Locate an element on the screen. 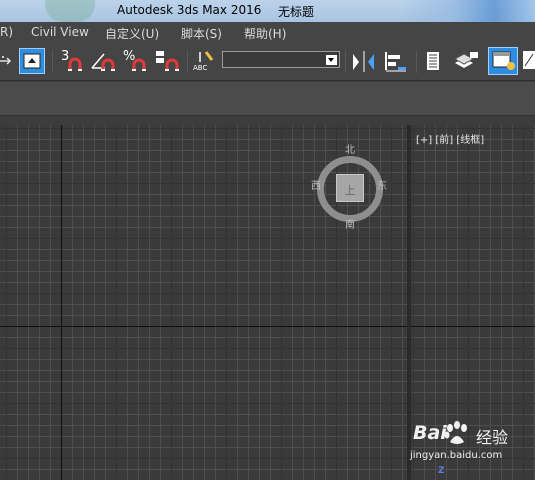  layer-explorer-button is located at coordinates (433, 61).